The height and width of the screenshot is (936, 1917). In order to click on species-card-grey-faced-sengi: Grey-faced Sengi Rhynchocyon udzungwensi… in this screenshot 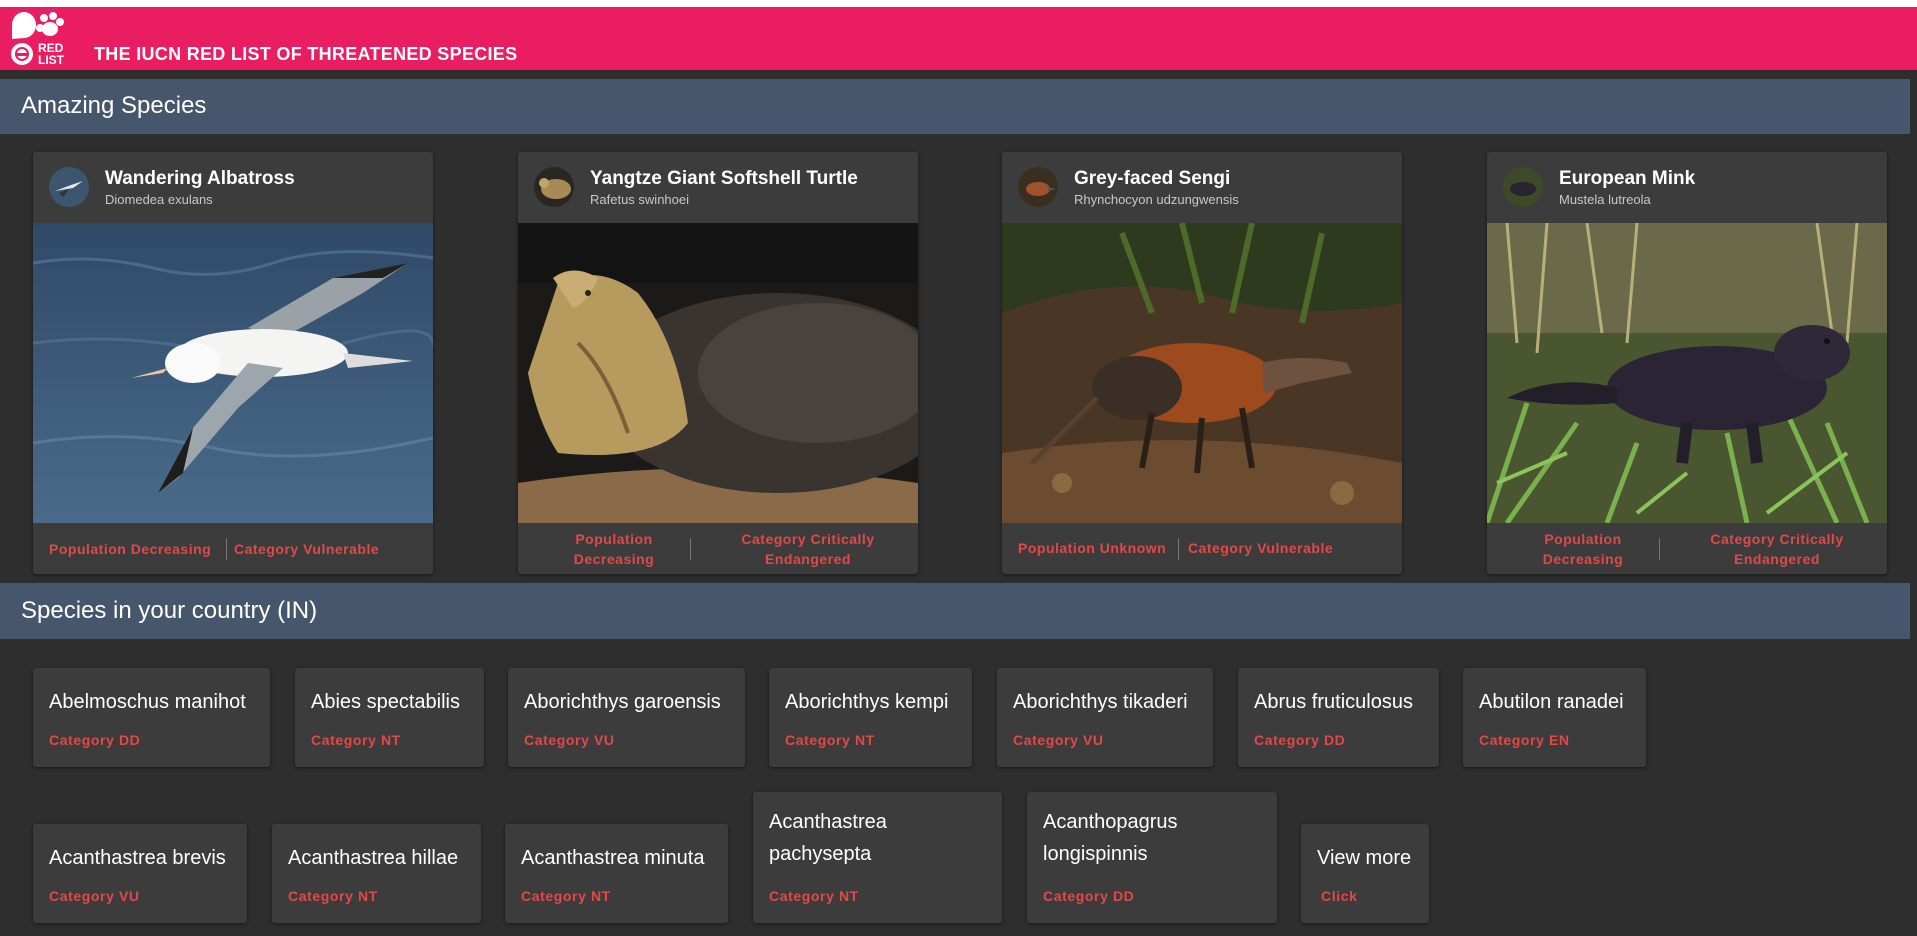, I will do `click(1202, 363)`.